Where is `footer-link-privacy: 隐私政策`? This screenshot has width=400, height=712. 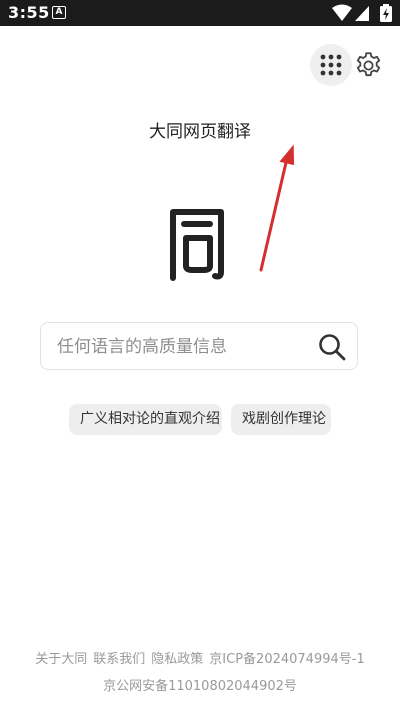
footer-link-privacy: 隐私政策 is located at coordinates (177, 659).